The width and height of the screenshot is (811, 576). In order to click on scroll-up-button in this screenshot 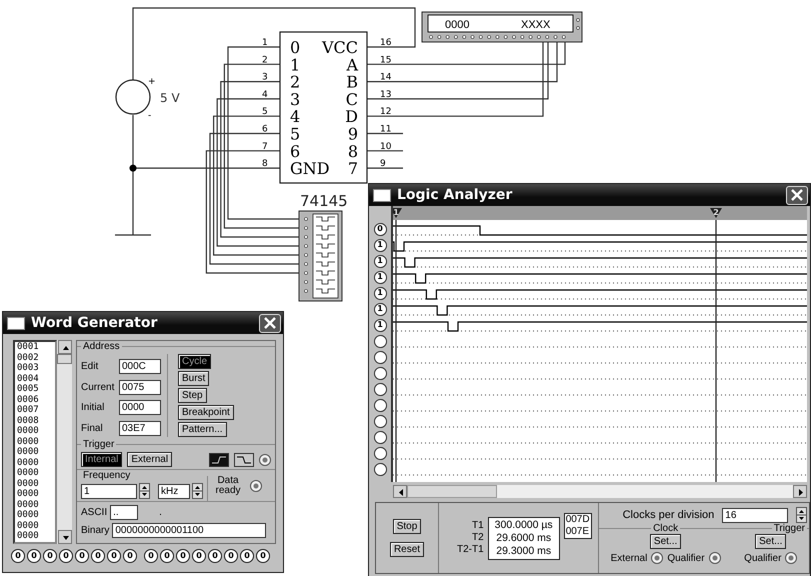, I will do `click(65, 347)`.